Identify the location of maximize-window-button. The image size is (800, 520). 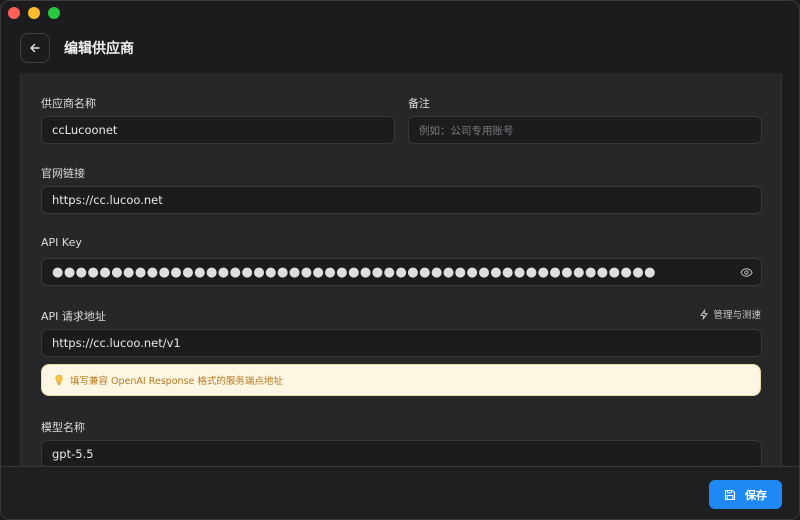
(54, 13).